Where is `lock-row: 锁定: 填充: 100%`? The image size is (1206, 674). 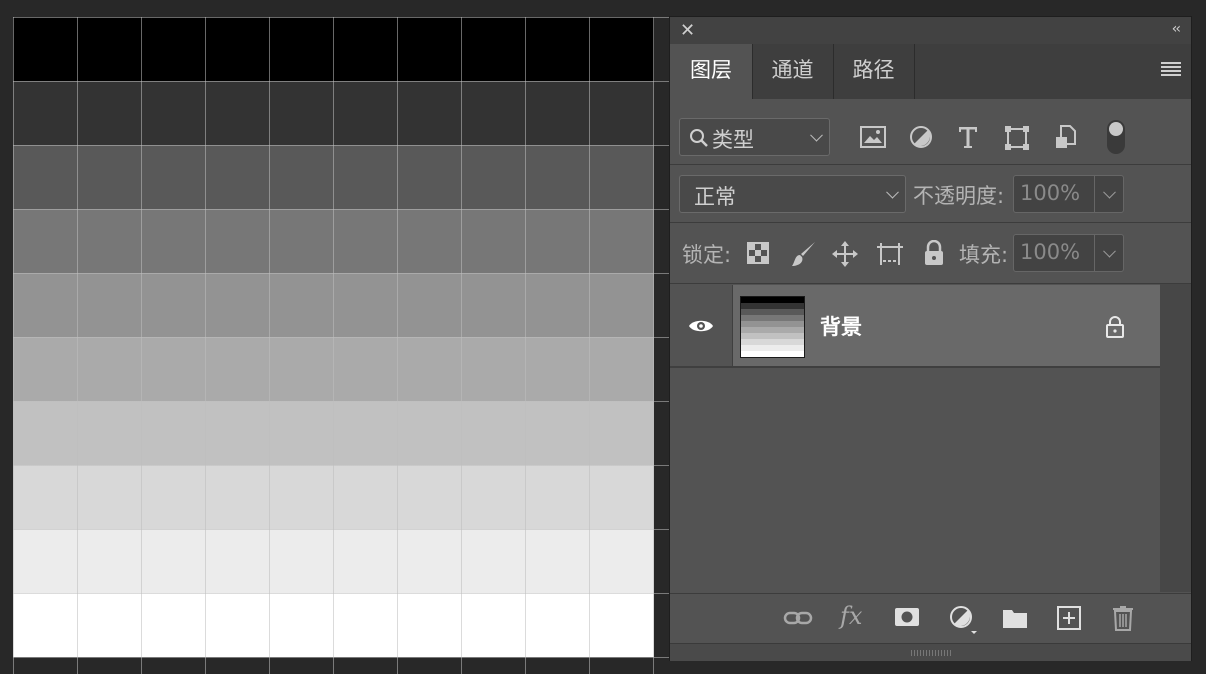
lock-row: 锁定: 填充: 100% is located at coordinates (930, 253).